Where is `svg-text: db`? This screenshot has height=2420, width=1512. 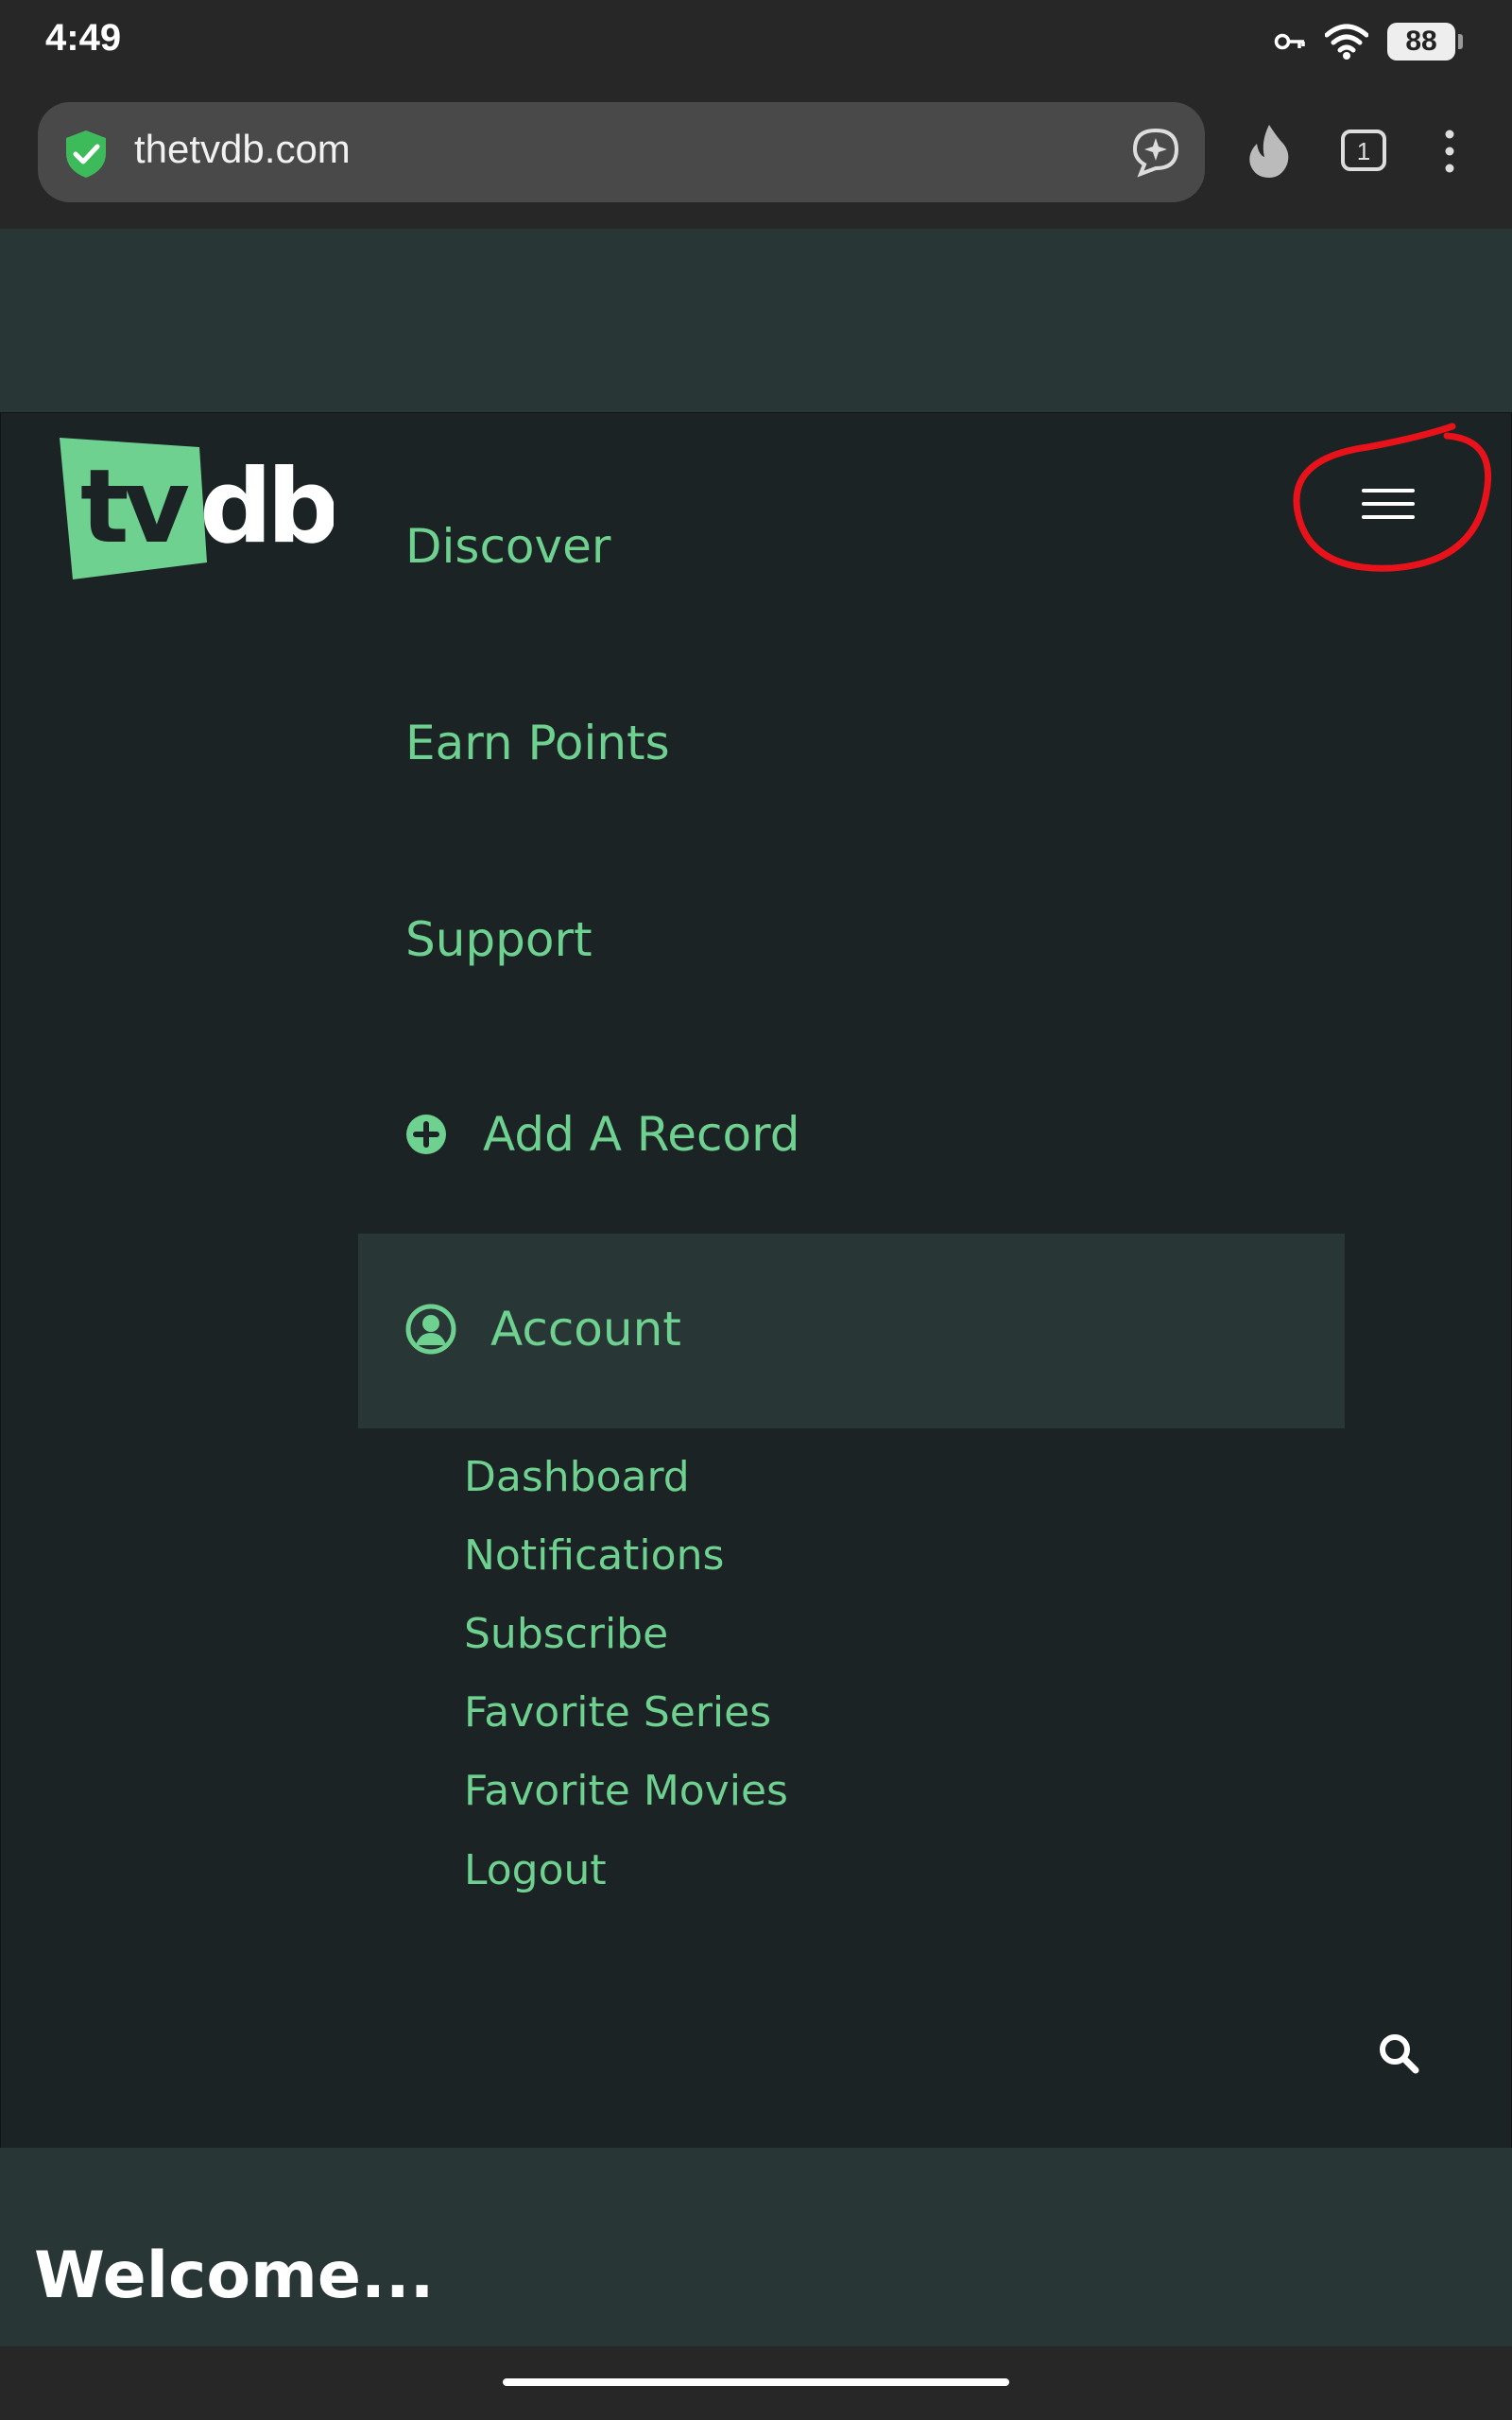
svg-text: db is located at coordinates (266, 507).